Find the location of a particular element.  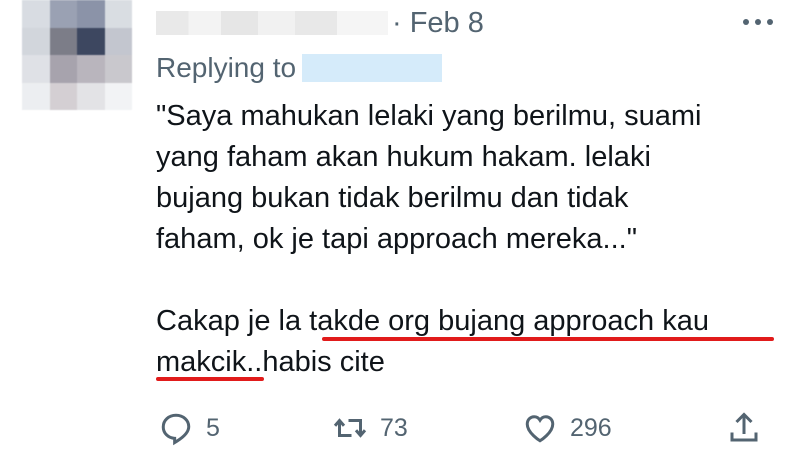

author-name-redacted is located at coordinates (272, 23).